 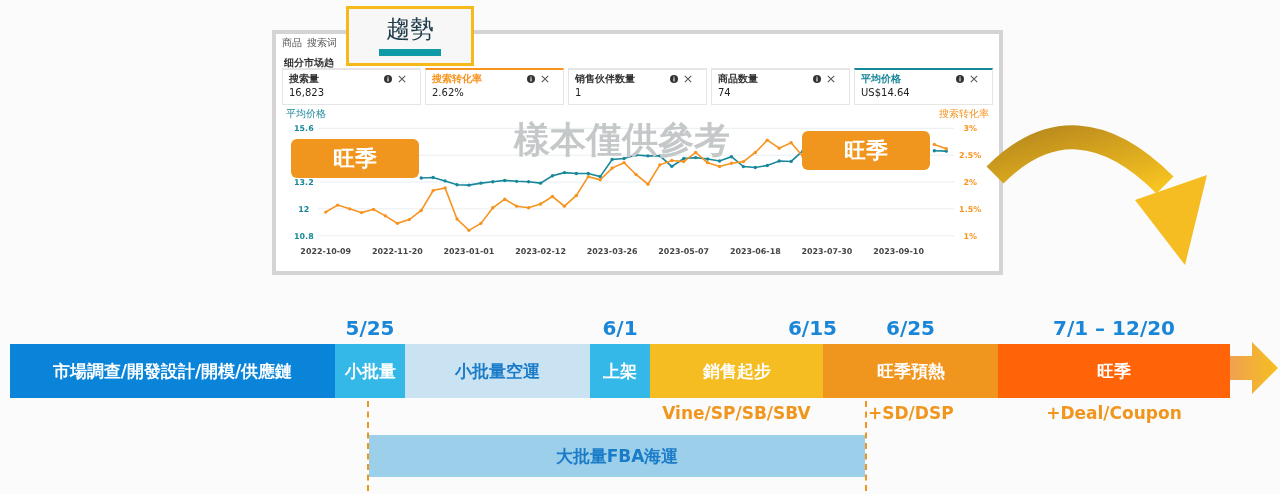 I want to click on ad-note: +SD/DSP, so click(x=911, y=413).